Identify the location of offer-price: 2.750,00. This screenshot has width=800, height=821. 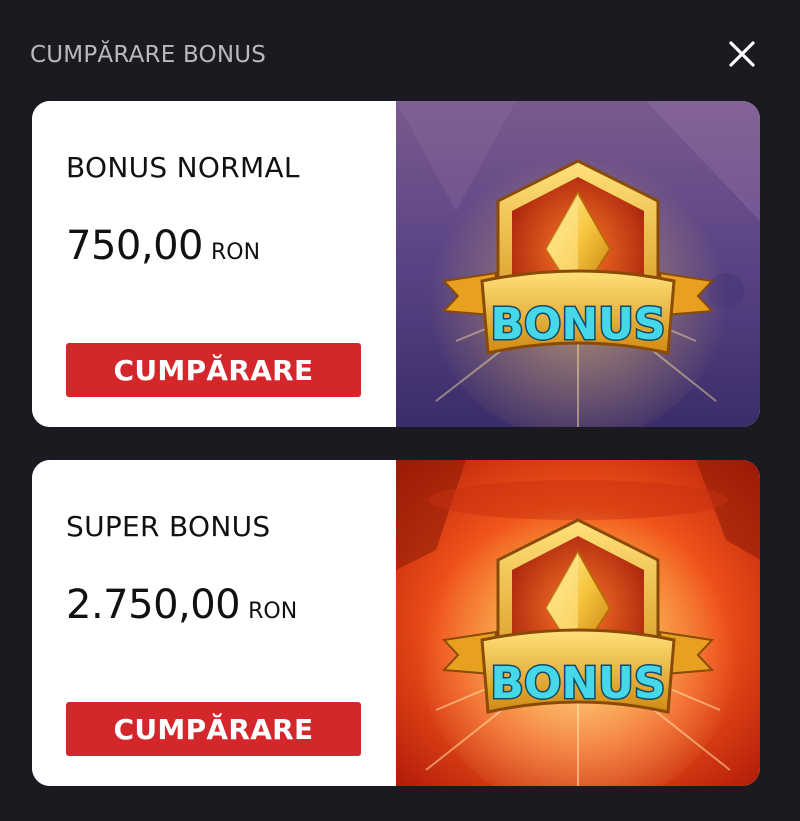
(153, 605).